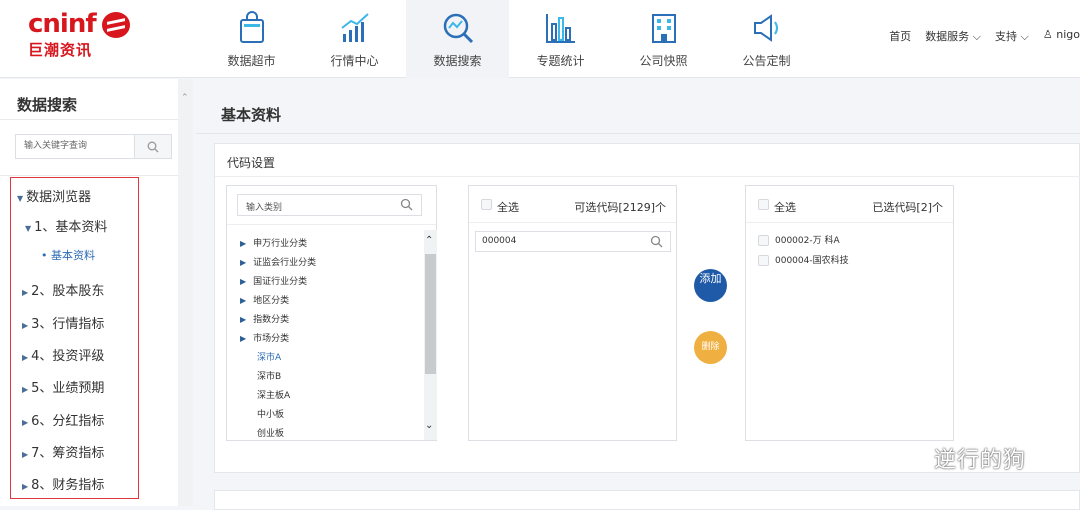 The image size is (1080, 510). I want to click on main-nav: 数据超市 行情中心 数据搜索 专题统计 公司快照 公告定制, so click(509, 39).